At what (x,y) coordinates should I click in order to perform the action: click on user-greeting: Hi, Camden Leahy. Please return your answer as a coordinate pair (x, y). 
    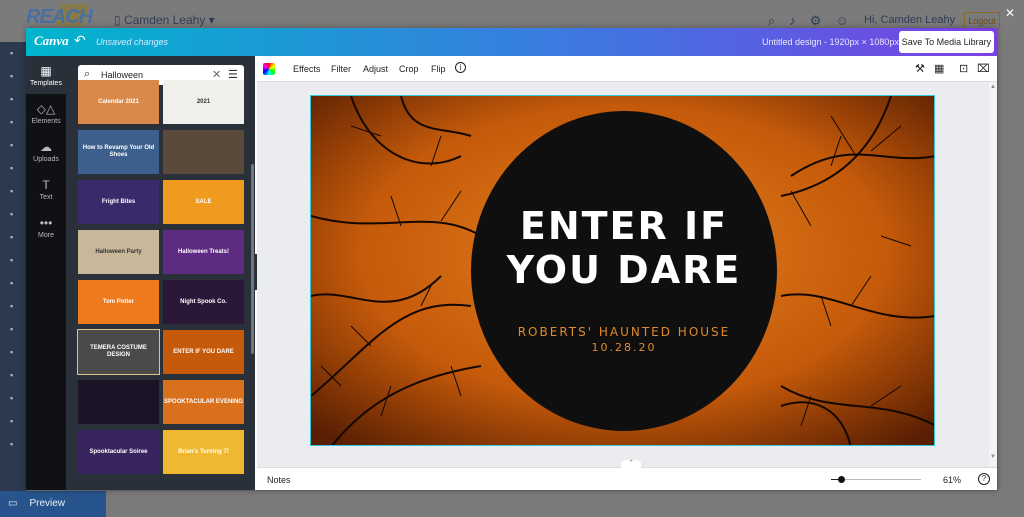
    Looking at the image, I should click on (910, 20).